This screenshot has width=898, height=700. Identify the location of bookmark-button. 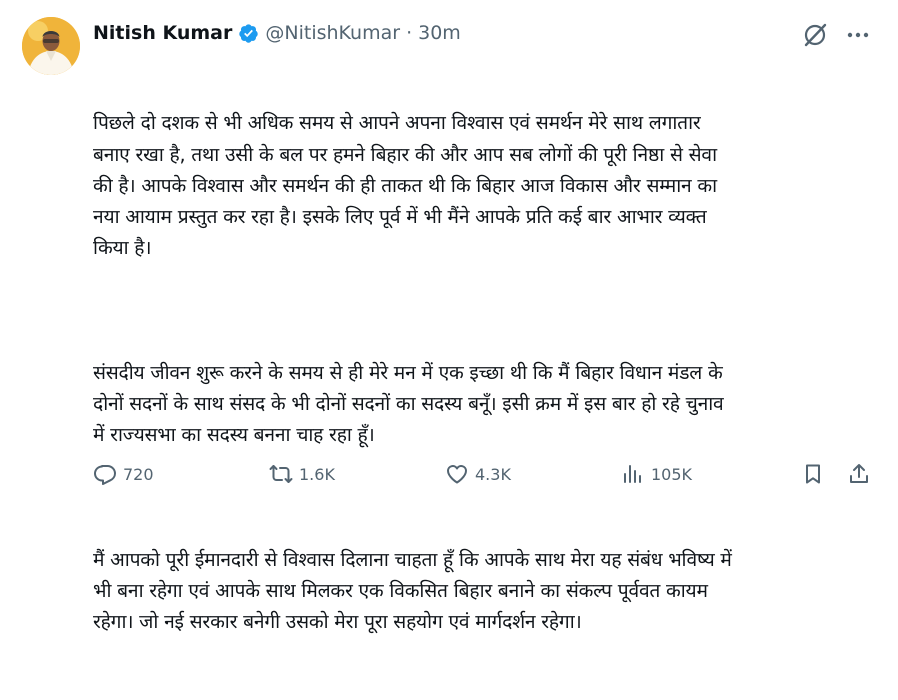
(813, 474).